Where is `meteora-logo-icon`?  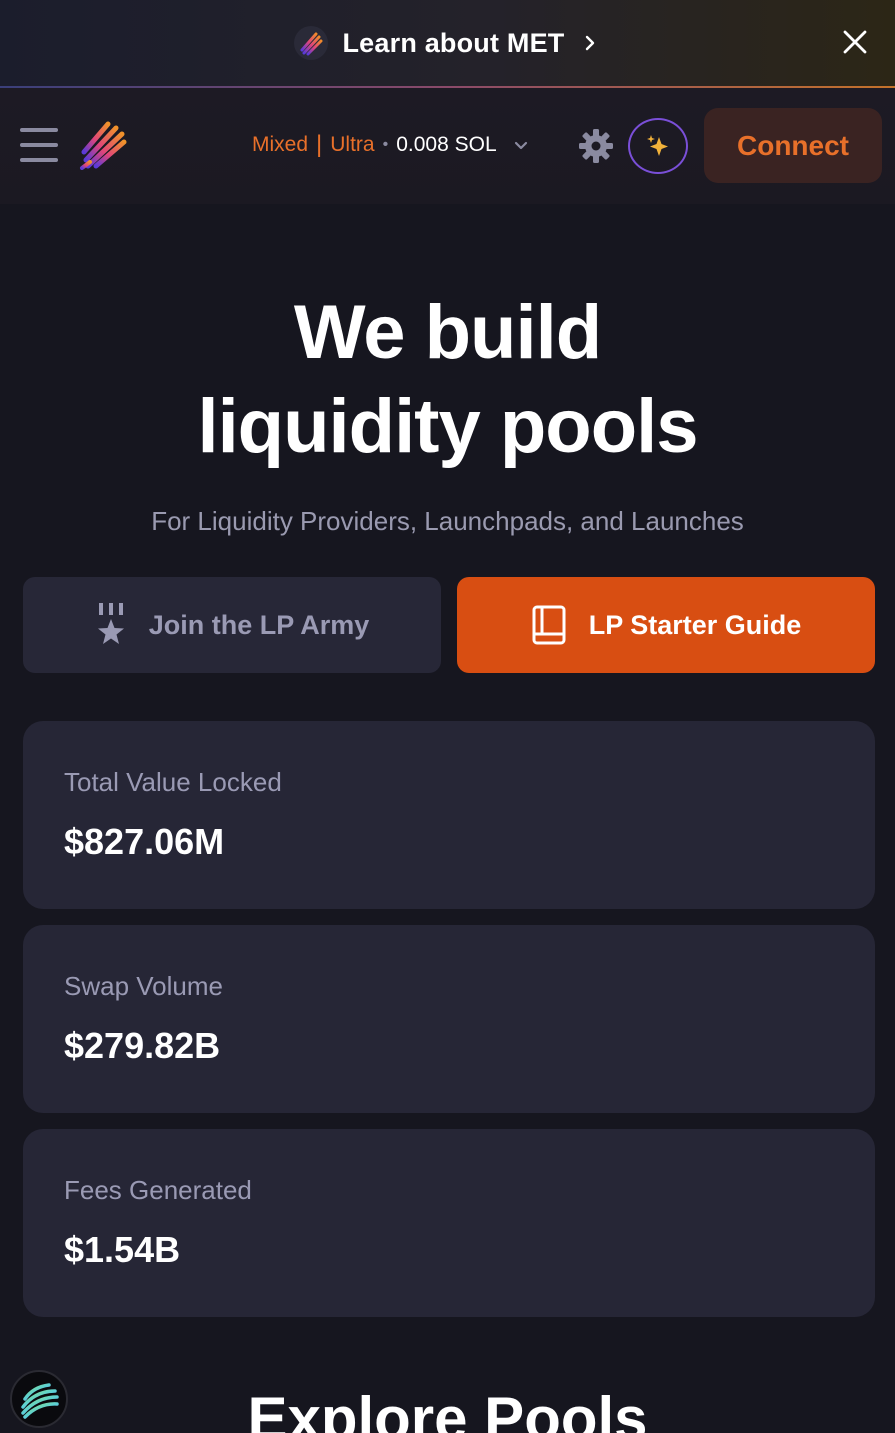
meteora-logo-icon is located at coordinates (103, 144).